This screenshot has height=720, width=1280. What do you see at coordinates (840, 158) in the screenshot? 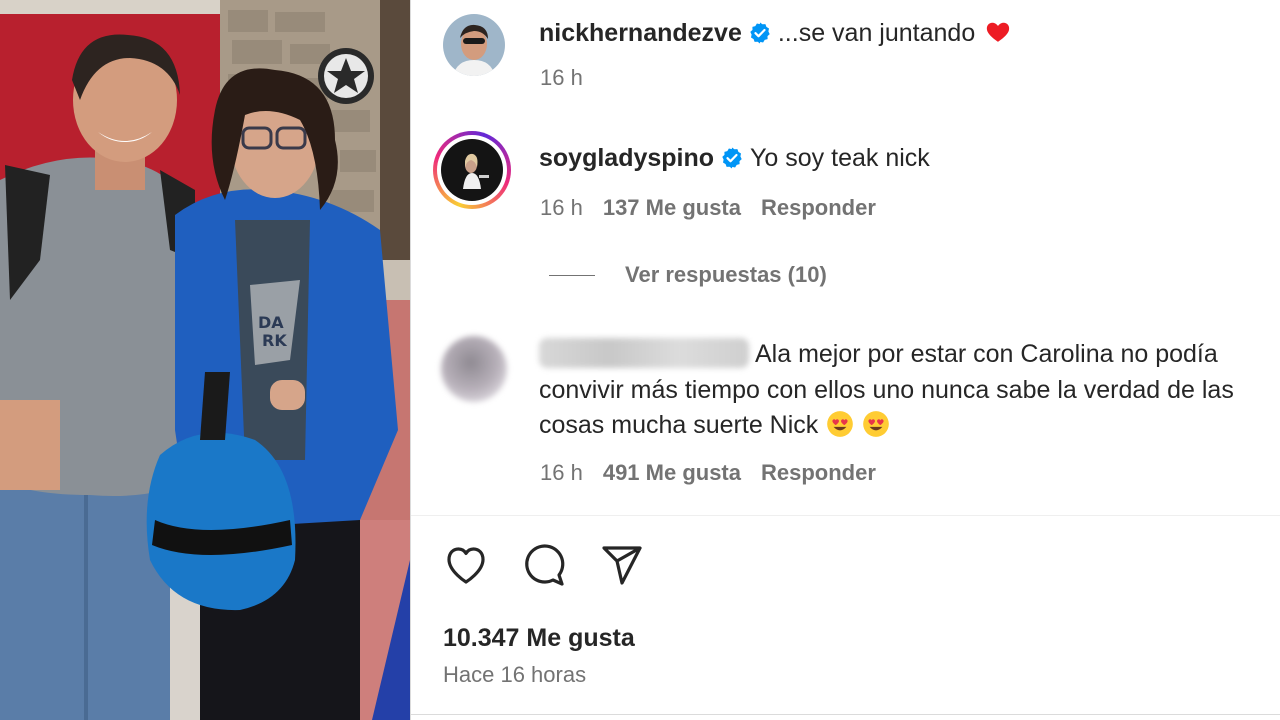
I see `comment-1-text: Yo soy teak nick` at bounding box center [840, 158].